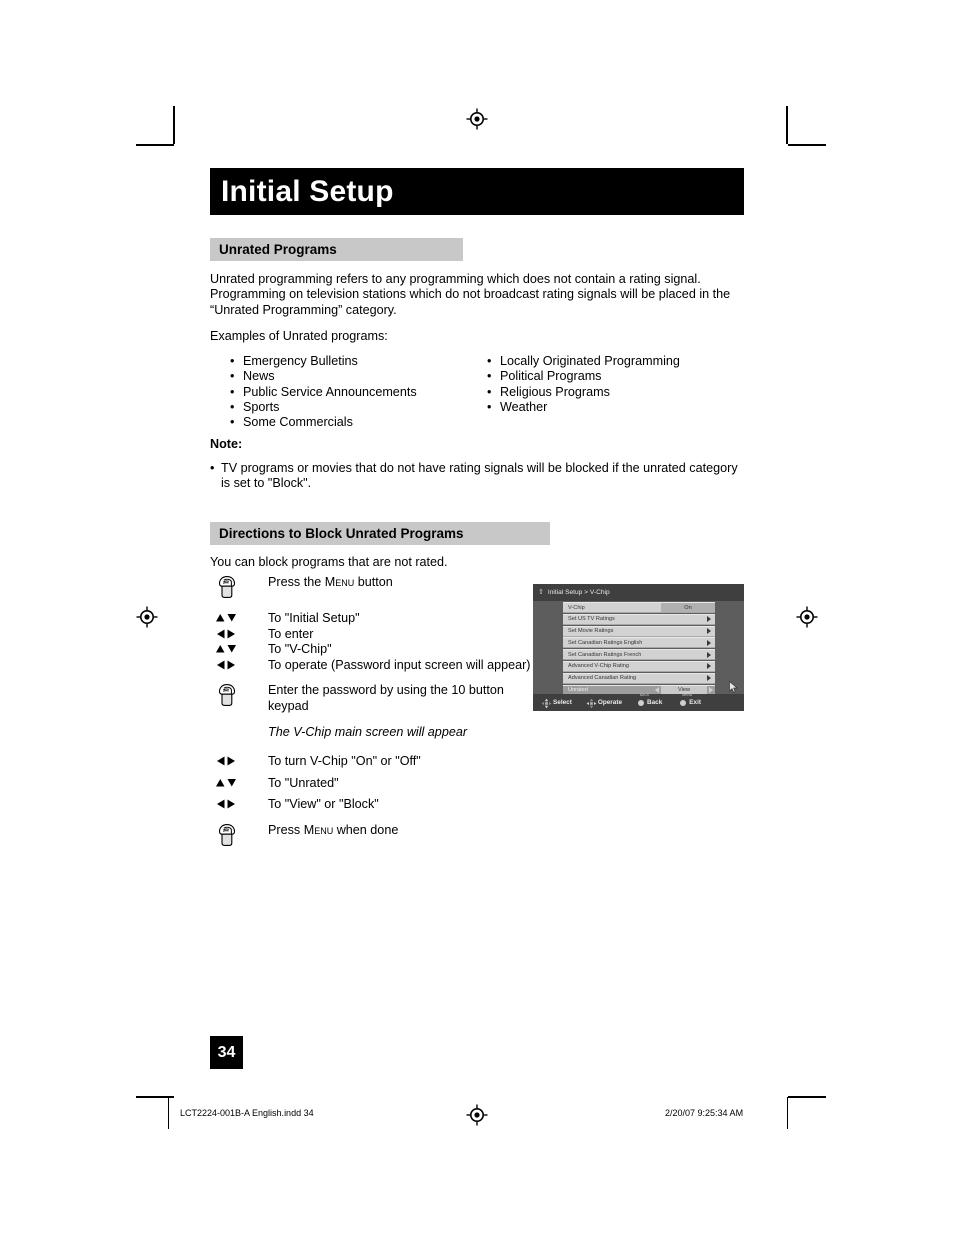 The height and width of the screenshot is (1235, 954). What do you see at coordinates (609, 702) in the screenshot?
I see `osd-hint-label: Operate` at bounding box center [609, 702].